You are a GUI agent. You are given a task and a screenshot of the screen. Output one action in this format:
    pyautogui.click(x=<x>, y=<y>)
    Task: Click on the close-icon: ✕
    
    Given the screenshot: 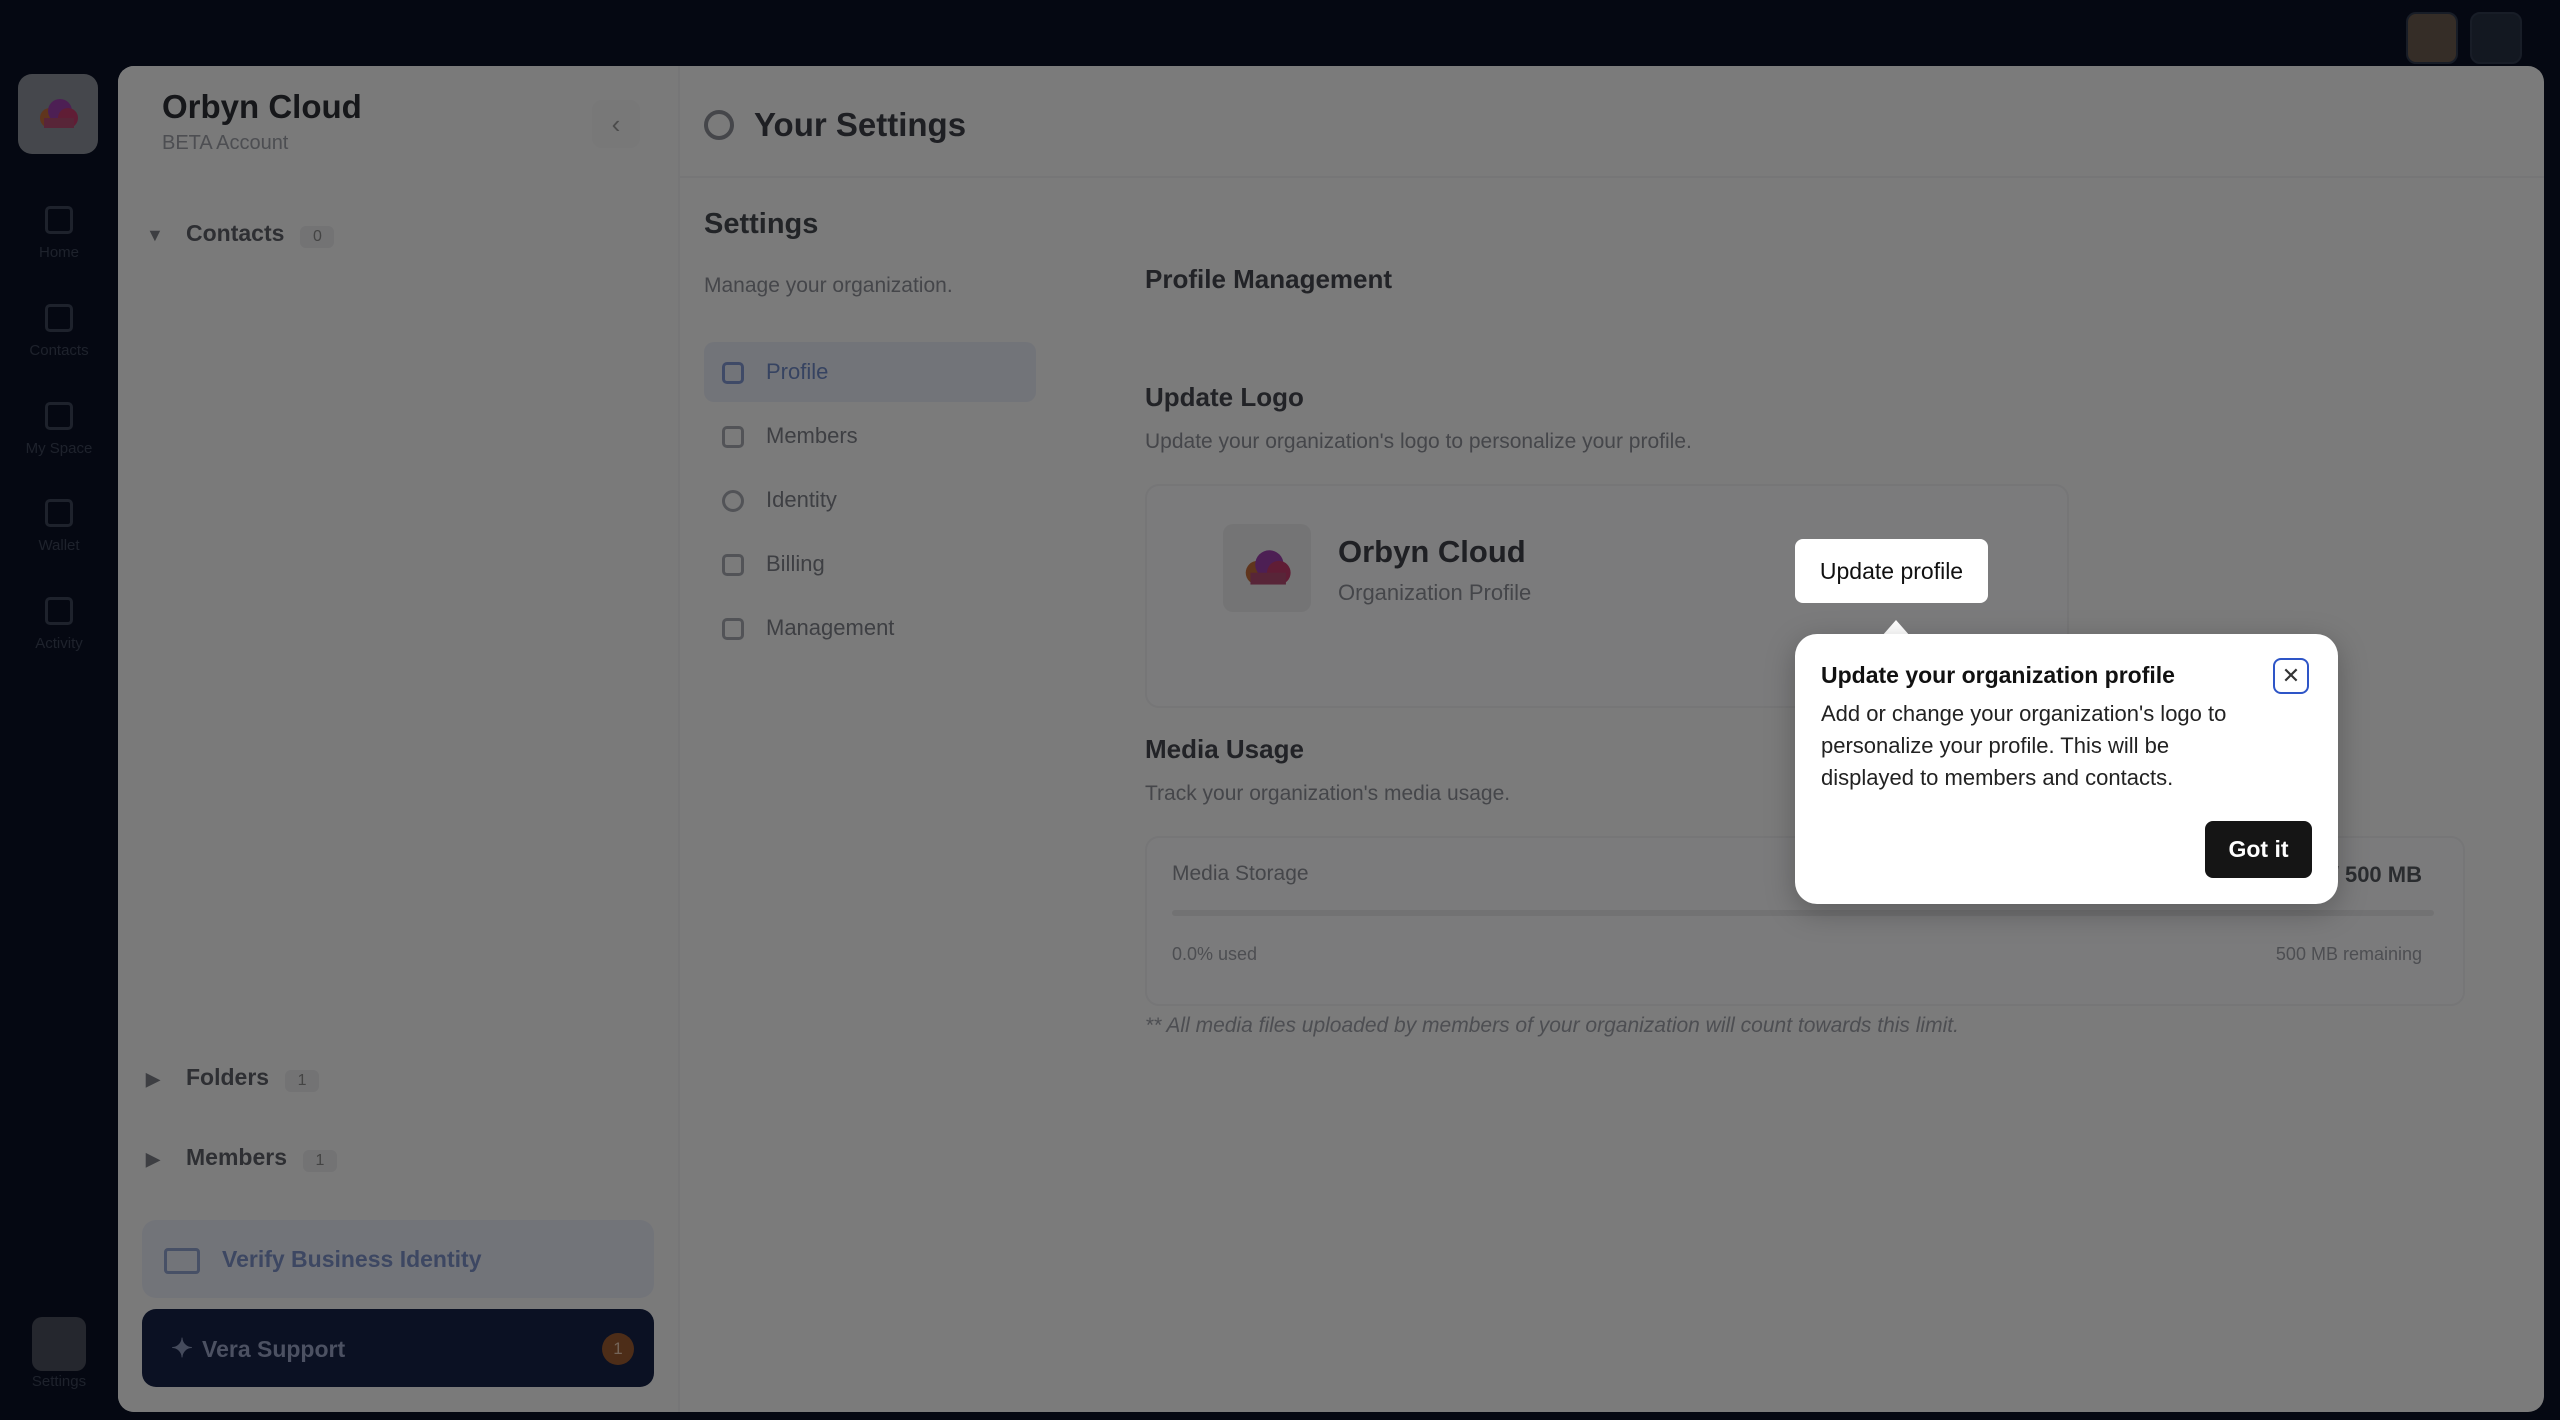 What is the action you would take?
    pyautogui.click(x=2291, y=675)
    